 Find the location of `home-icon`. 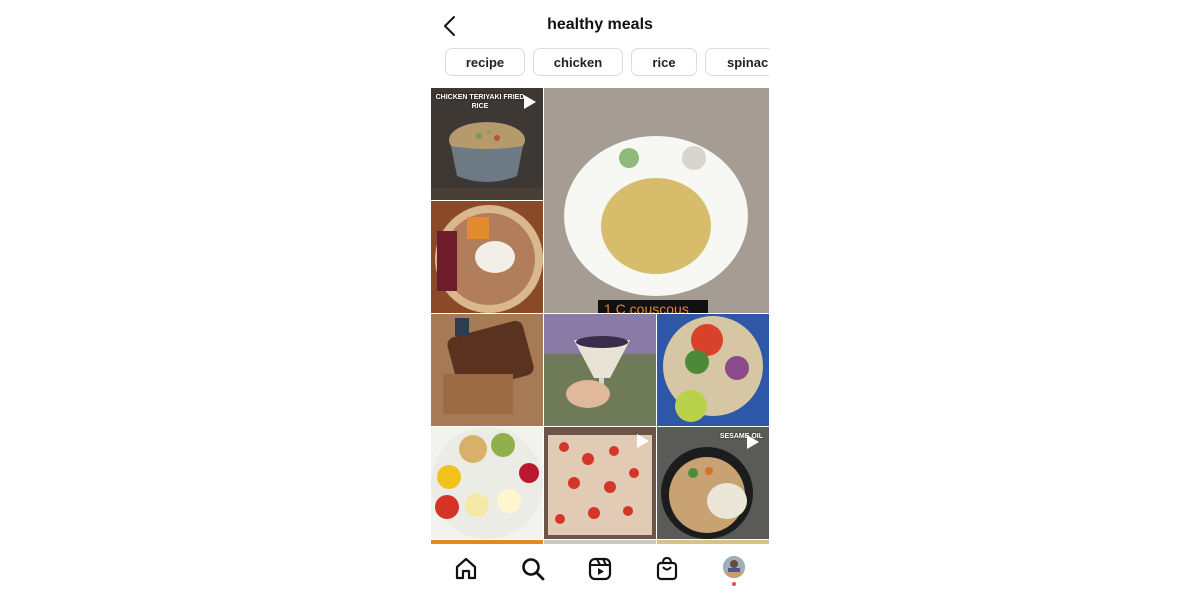

home-icon is located at coordinates (466, 569).